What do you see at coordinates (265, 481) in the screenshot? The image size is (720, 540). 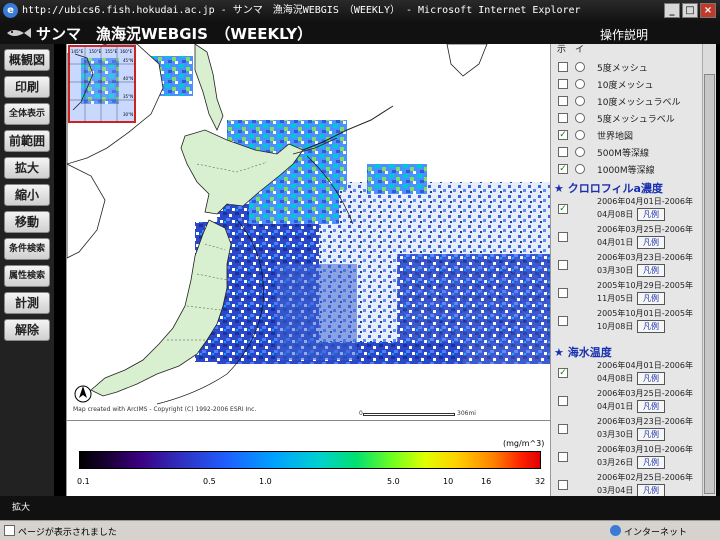 I see `legend-tick: 1.0` at bounding box center [265, 481].